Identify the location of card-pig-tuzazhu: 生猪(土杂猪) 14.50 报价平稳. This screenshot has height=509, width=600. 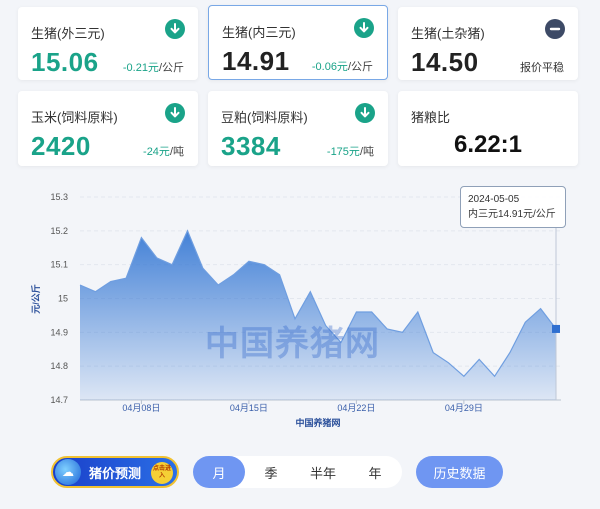
(488, 43).